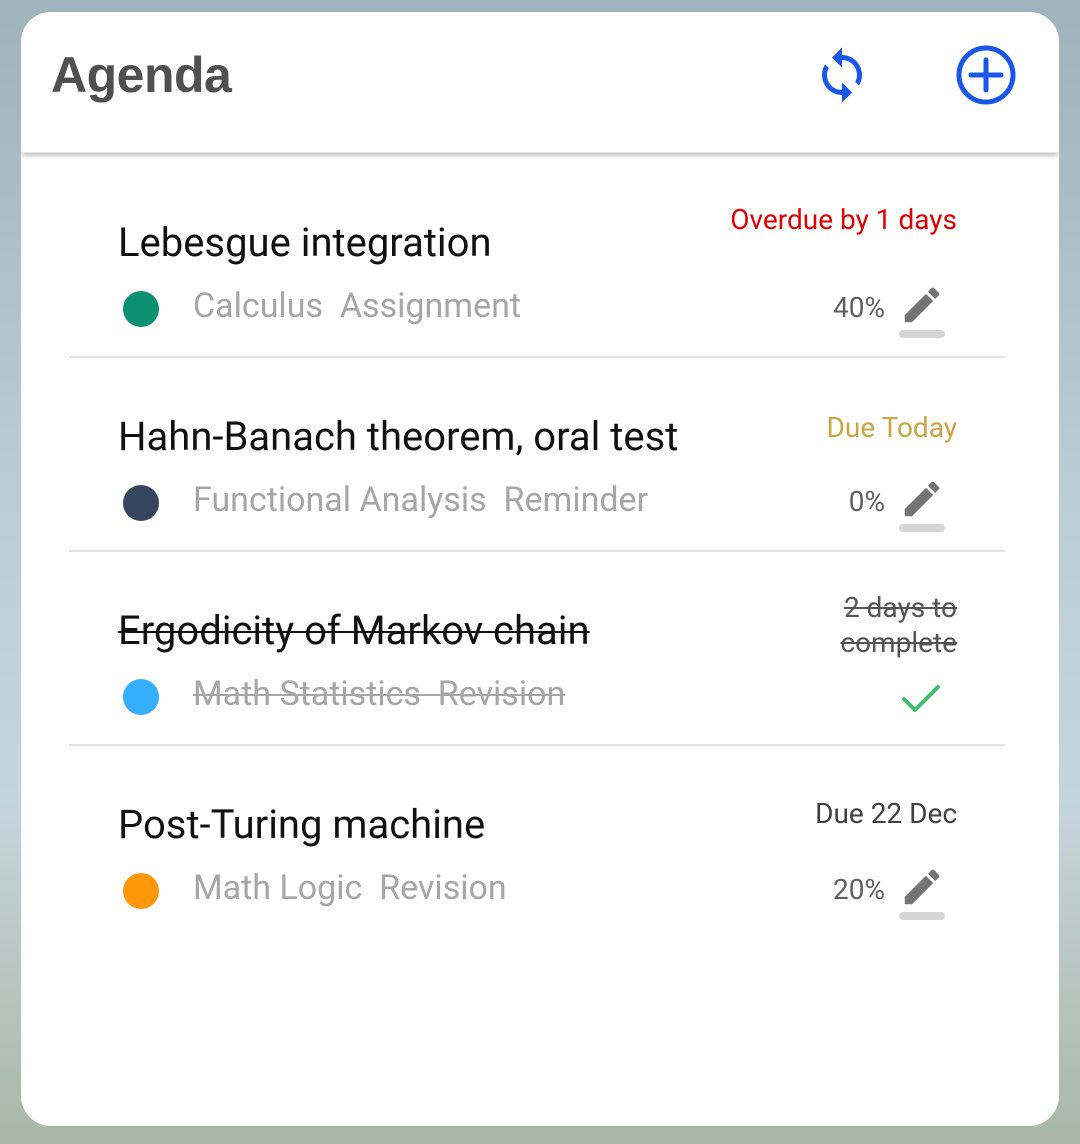  What do you see at coordinates (891, 427) in the screenshot?
I see `due-status: Due Today` at bounding box center [891, 427].